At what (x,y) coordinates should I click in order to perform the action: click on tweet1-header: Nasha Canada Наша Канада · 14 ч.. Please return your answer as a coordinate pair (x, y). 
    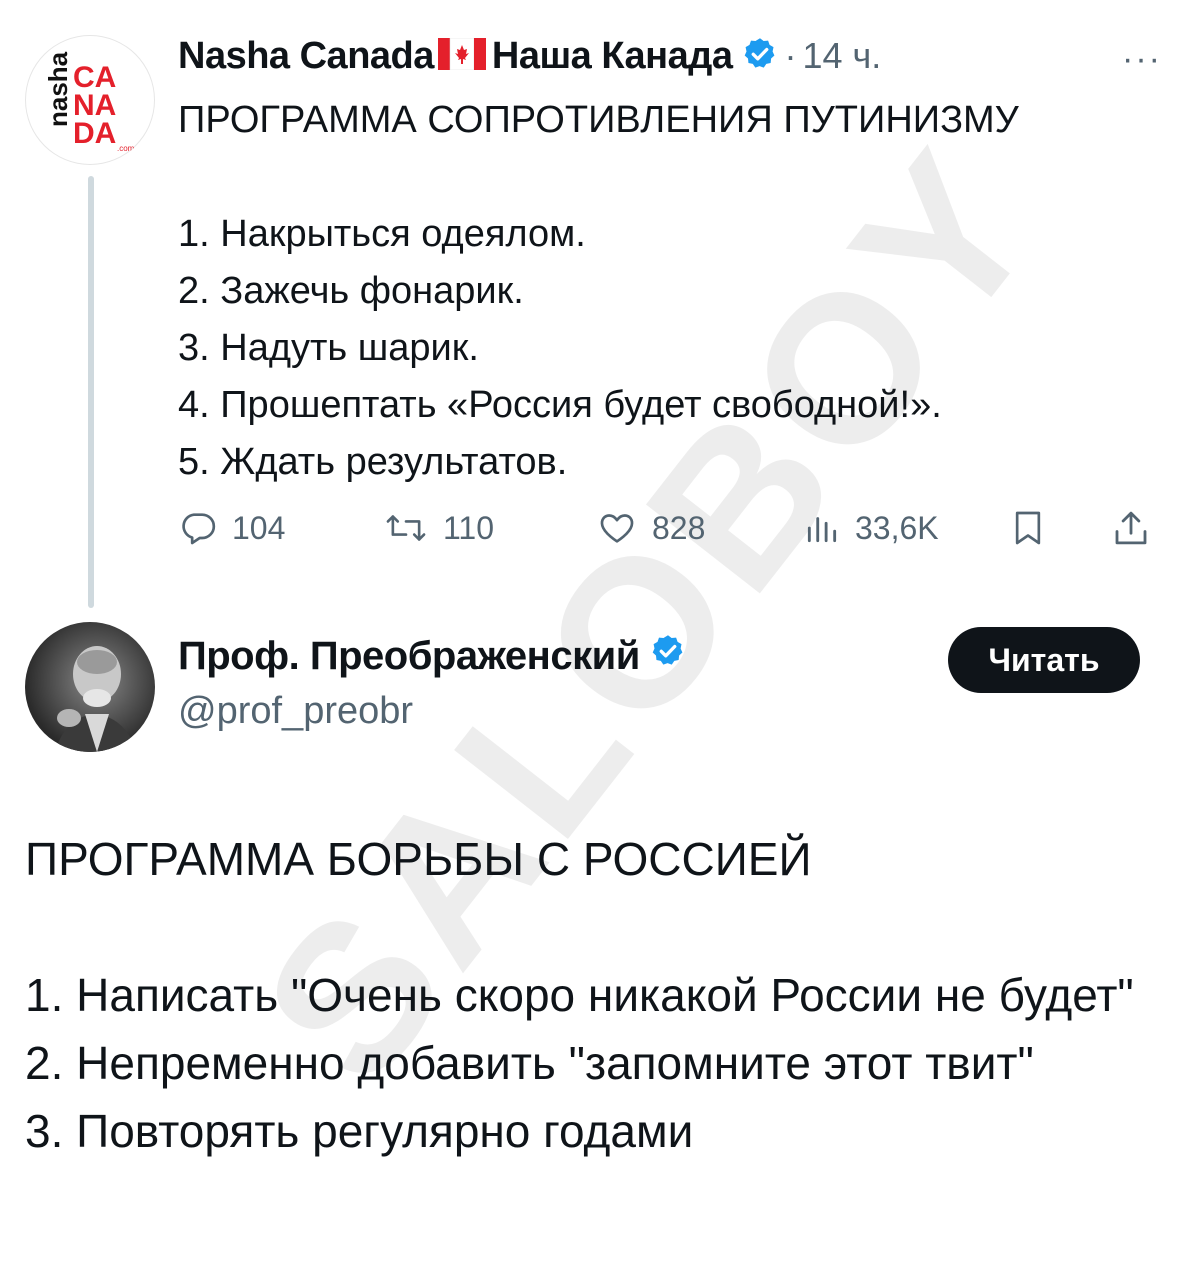
    Looking at the image, I should click on (529, 56).